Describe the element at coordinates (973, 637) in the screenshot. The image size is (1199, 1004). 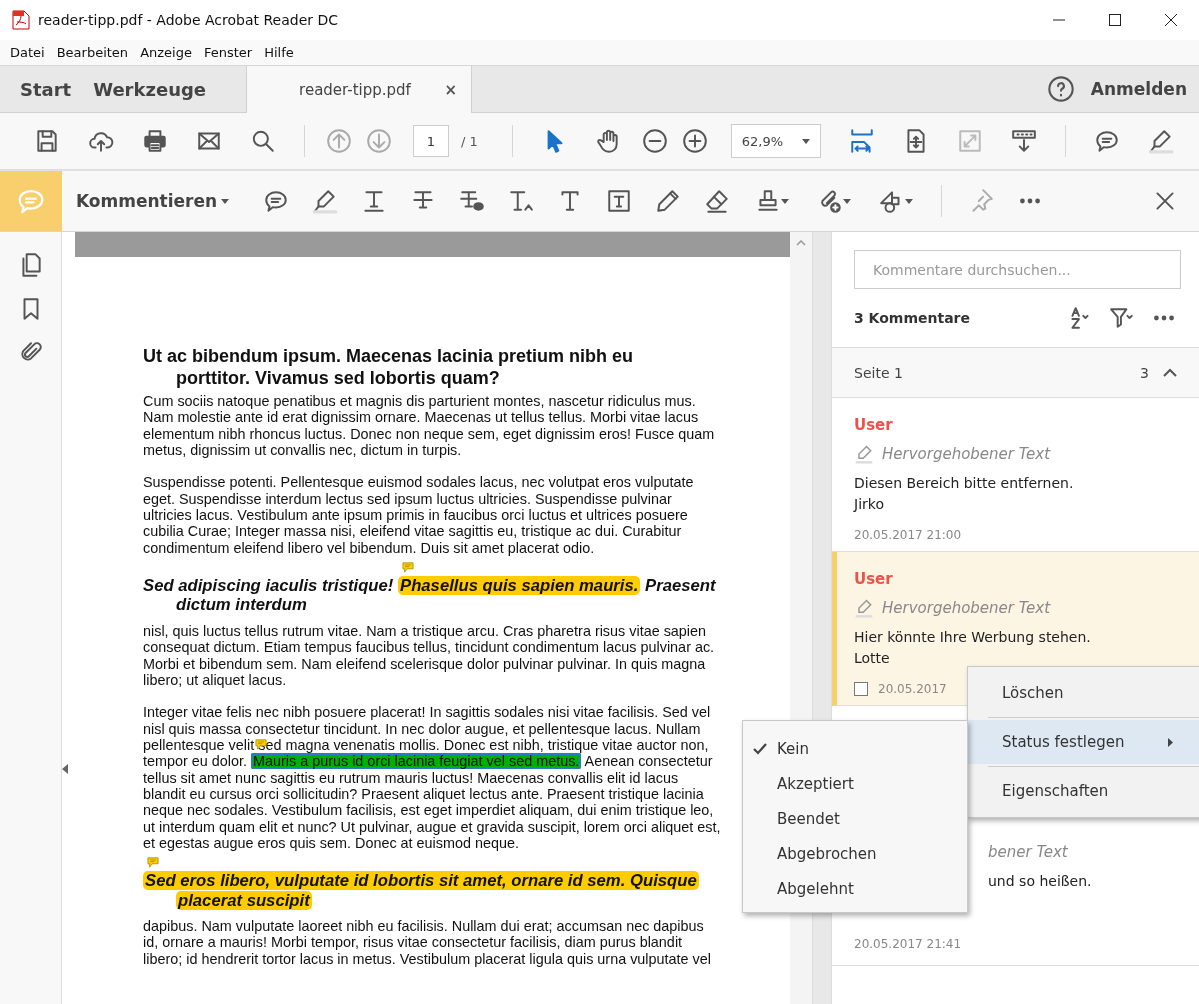
I see `comment-text: Hier könnte Ihre Werbung stehen.` at that location.